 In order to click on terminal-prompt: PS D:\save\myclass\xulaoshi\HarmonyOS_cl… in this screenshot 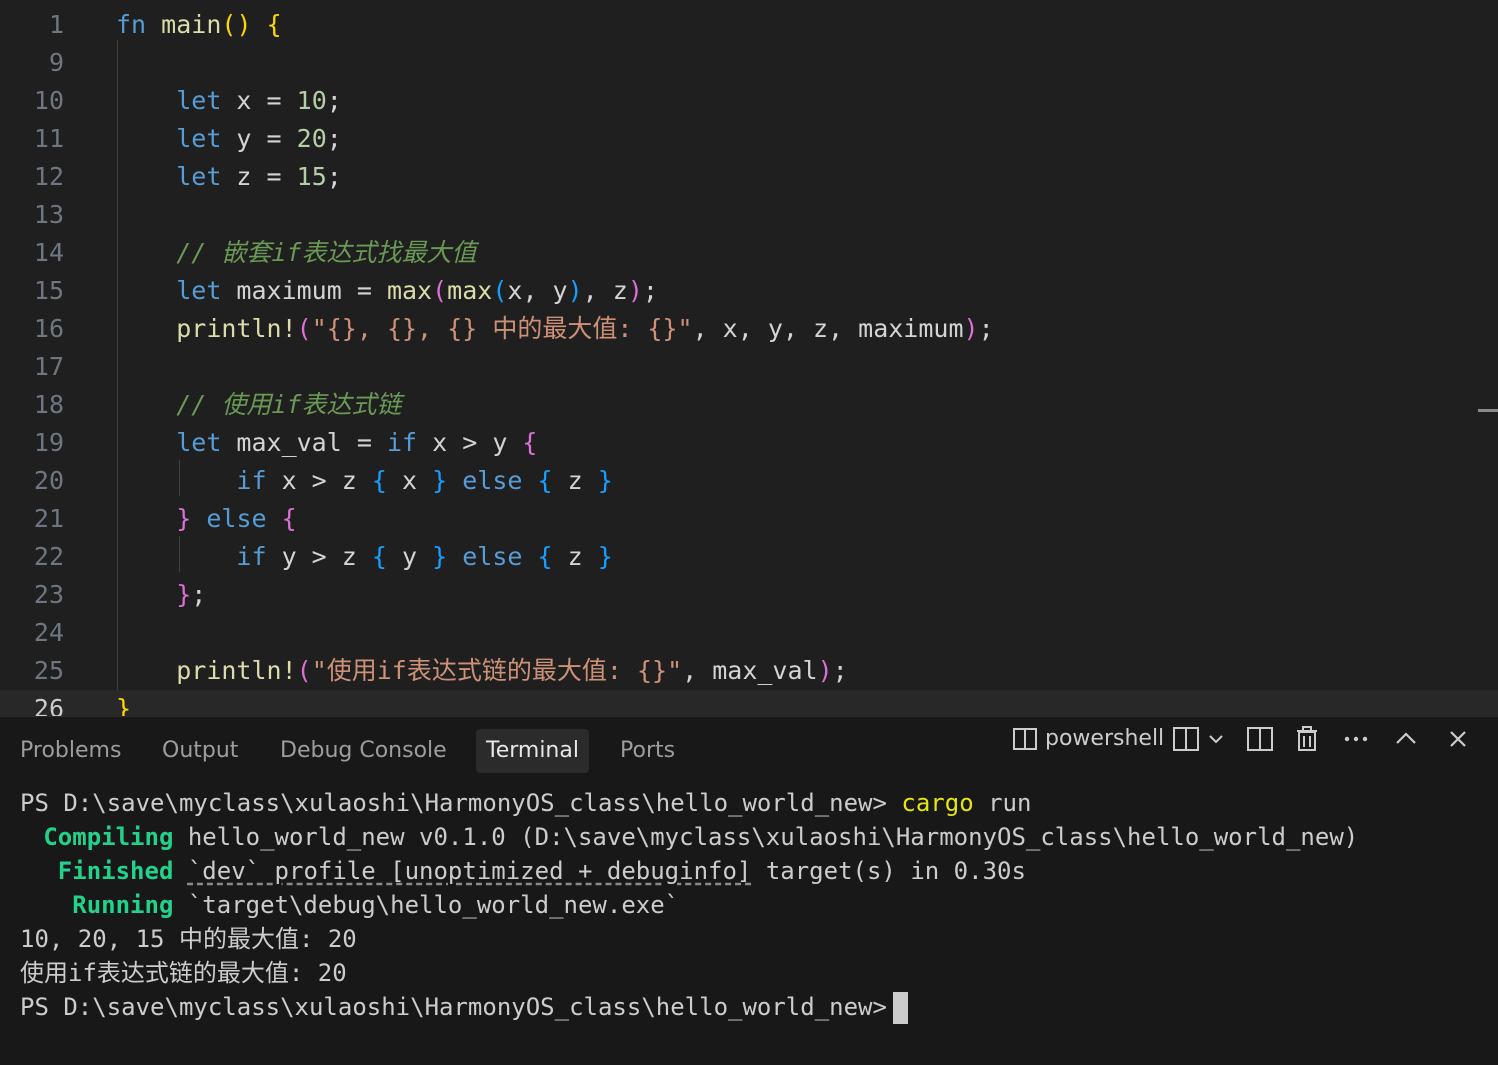, I will do `click(453, 1007)`.